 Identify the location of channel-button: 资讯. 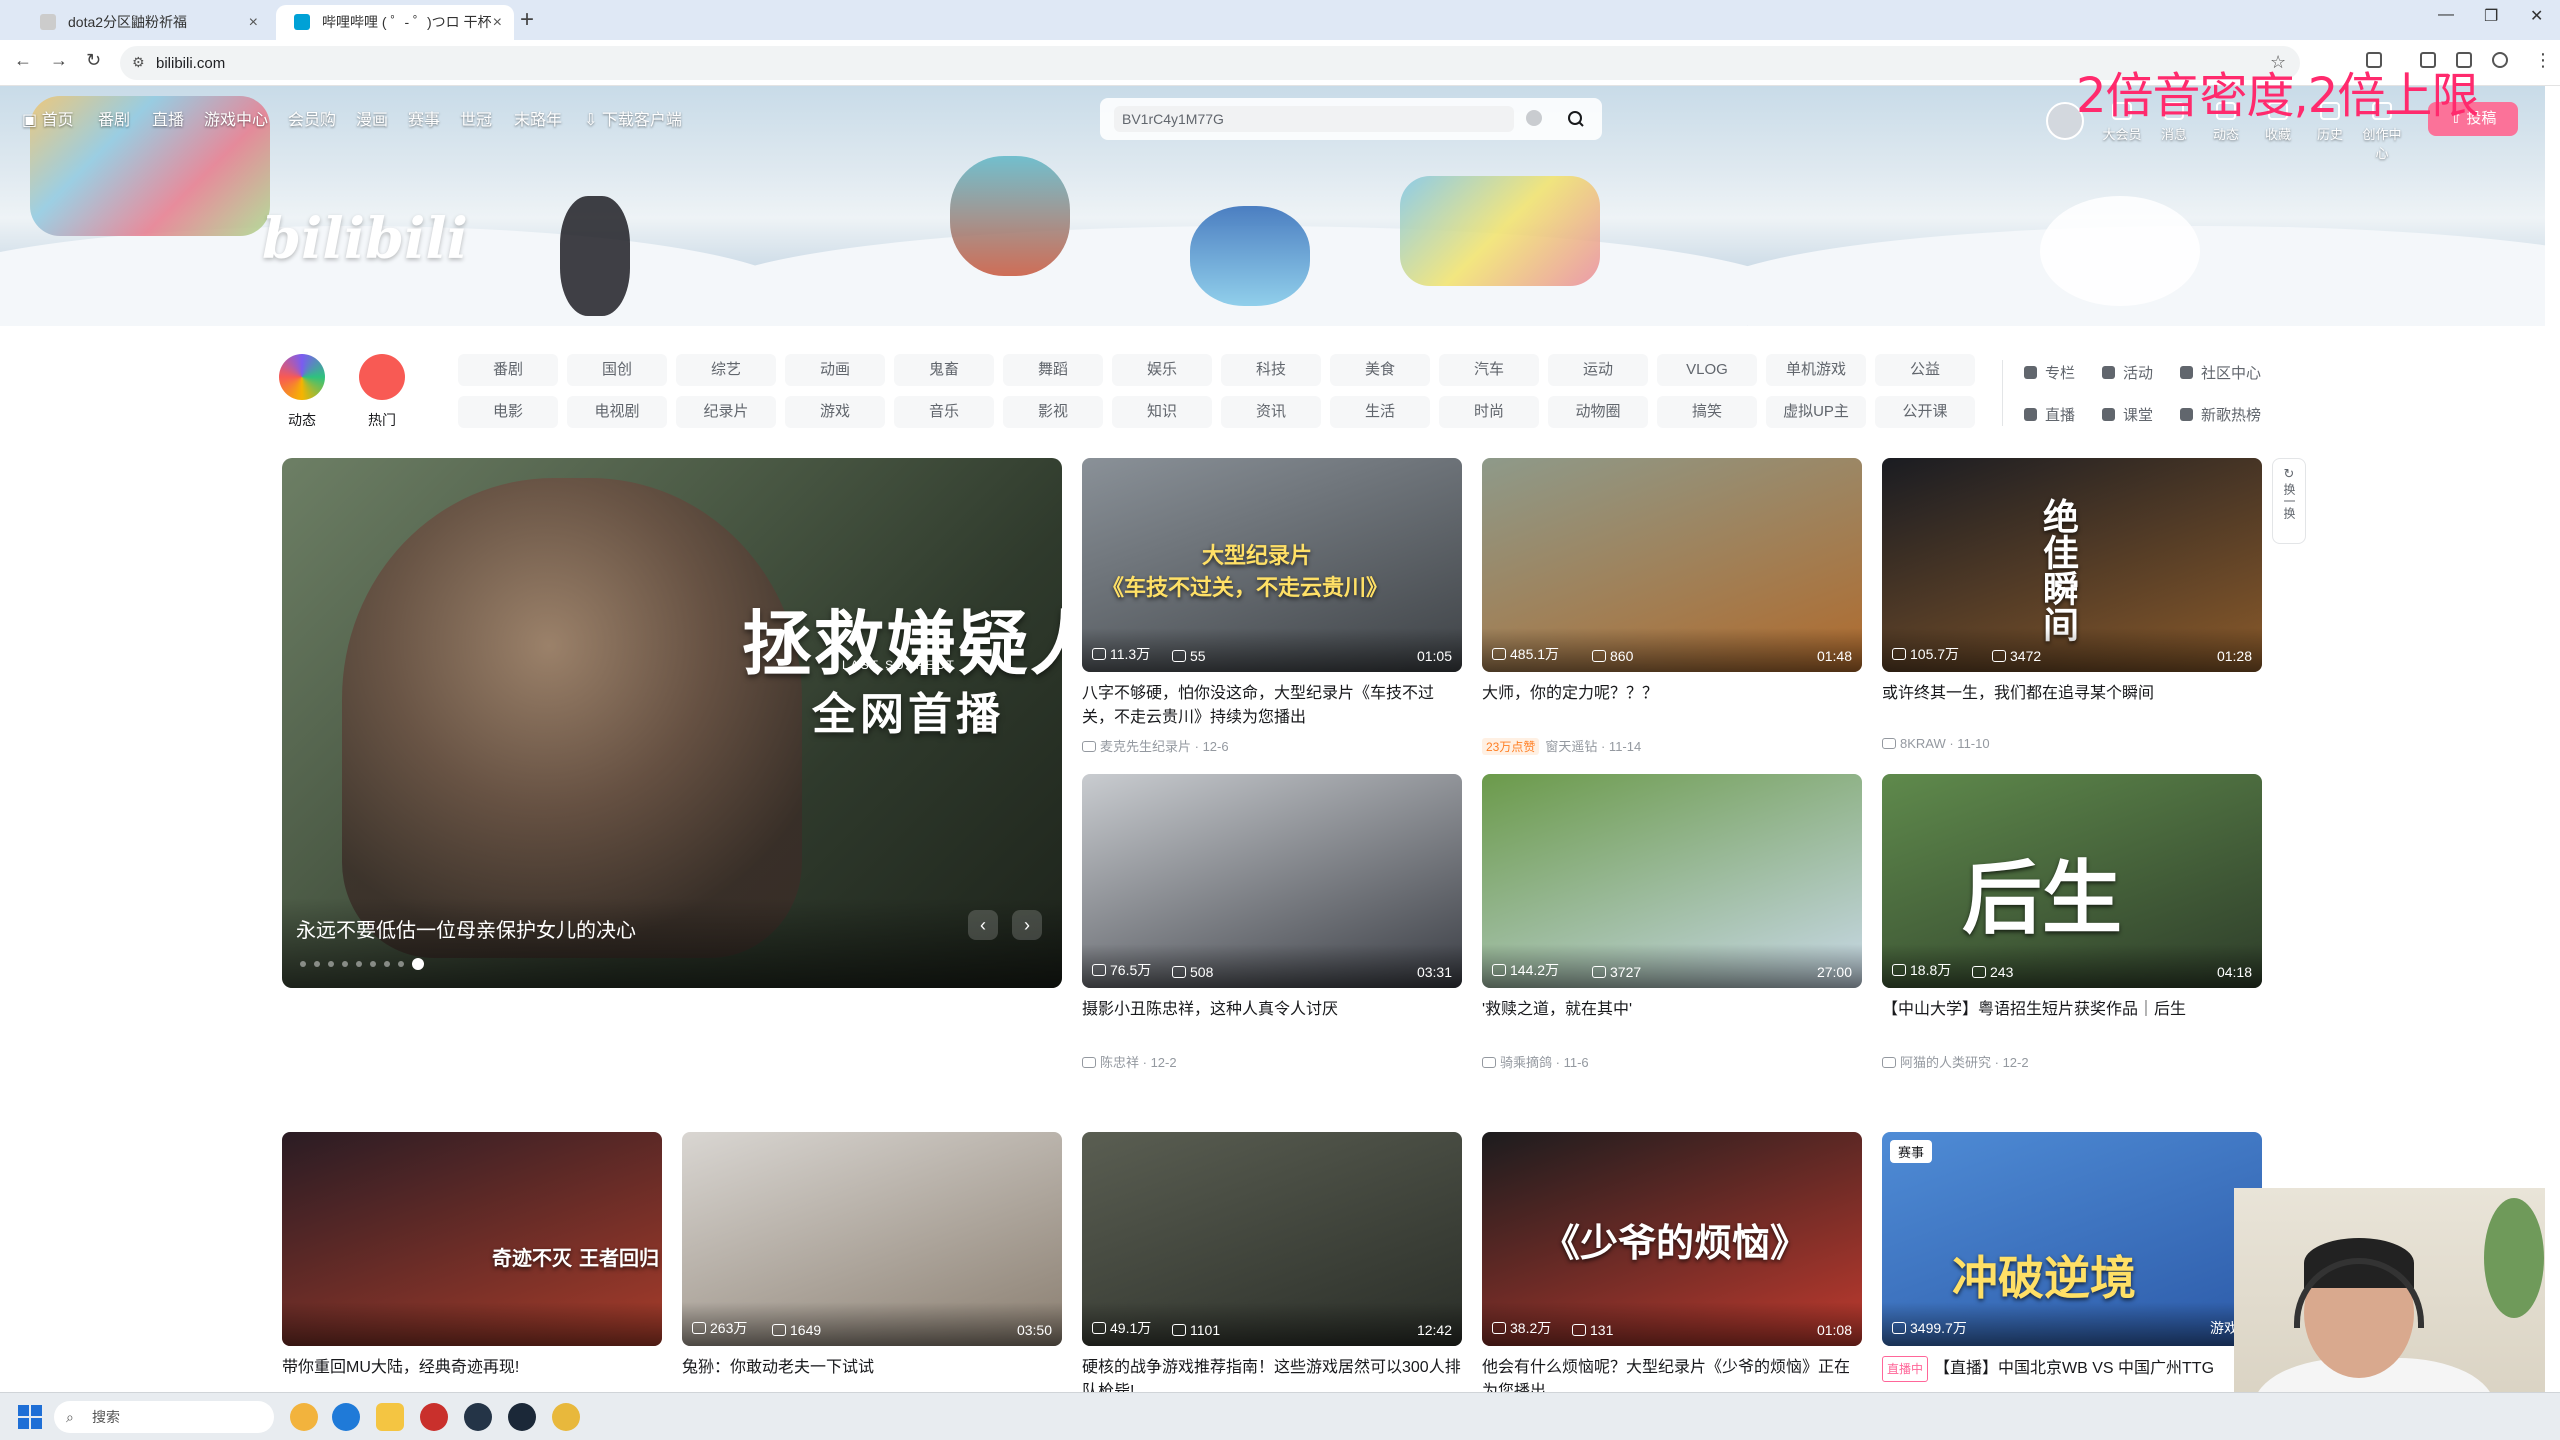
(1271, 412).